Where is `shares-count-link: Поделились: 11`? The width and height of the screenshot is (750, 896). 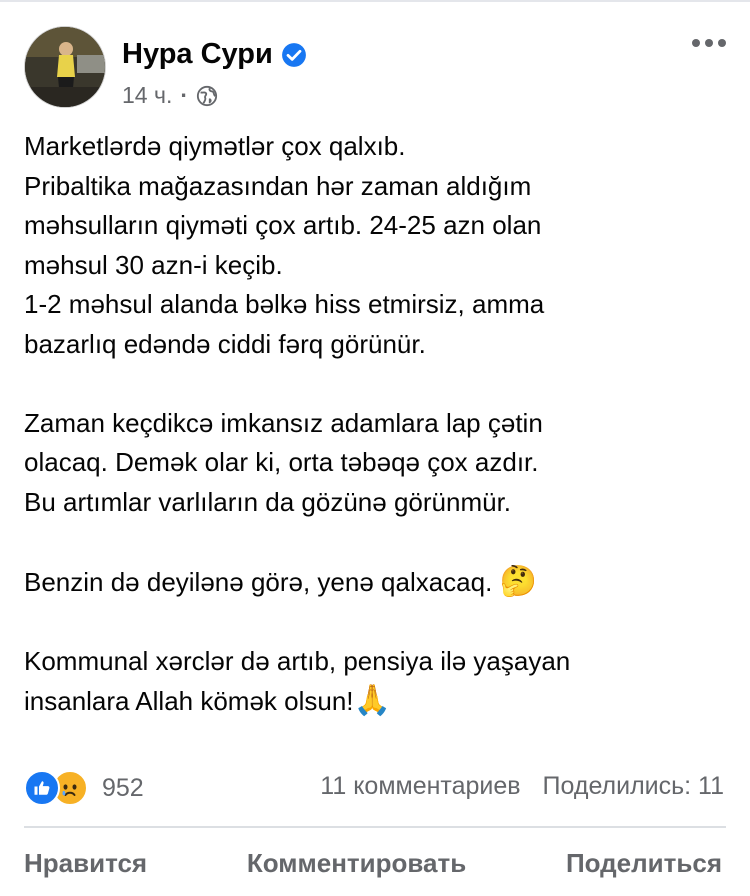 shares-count-link: Поделились: 11 is located at coordinates (633, 786).